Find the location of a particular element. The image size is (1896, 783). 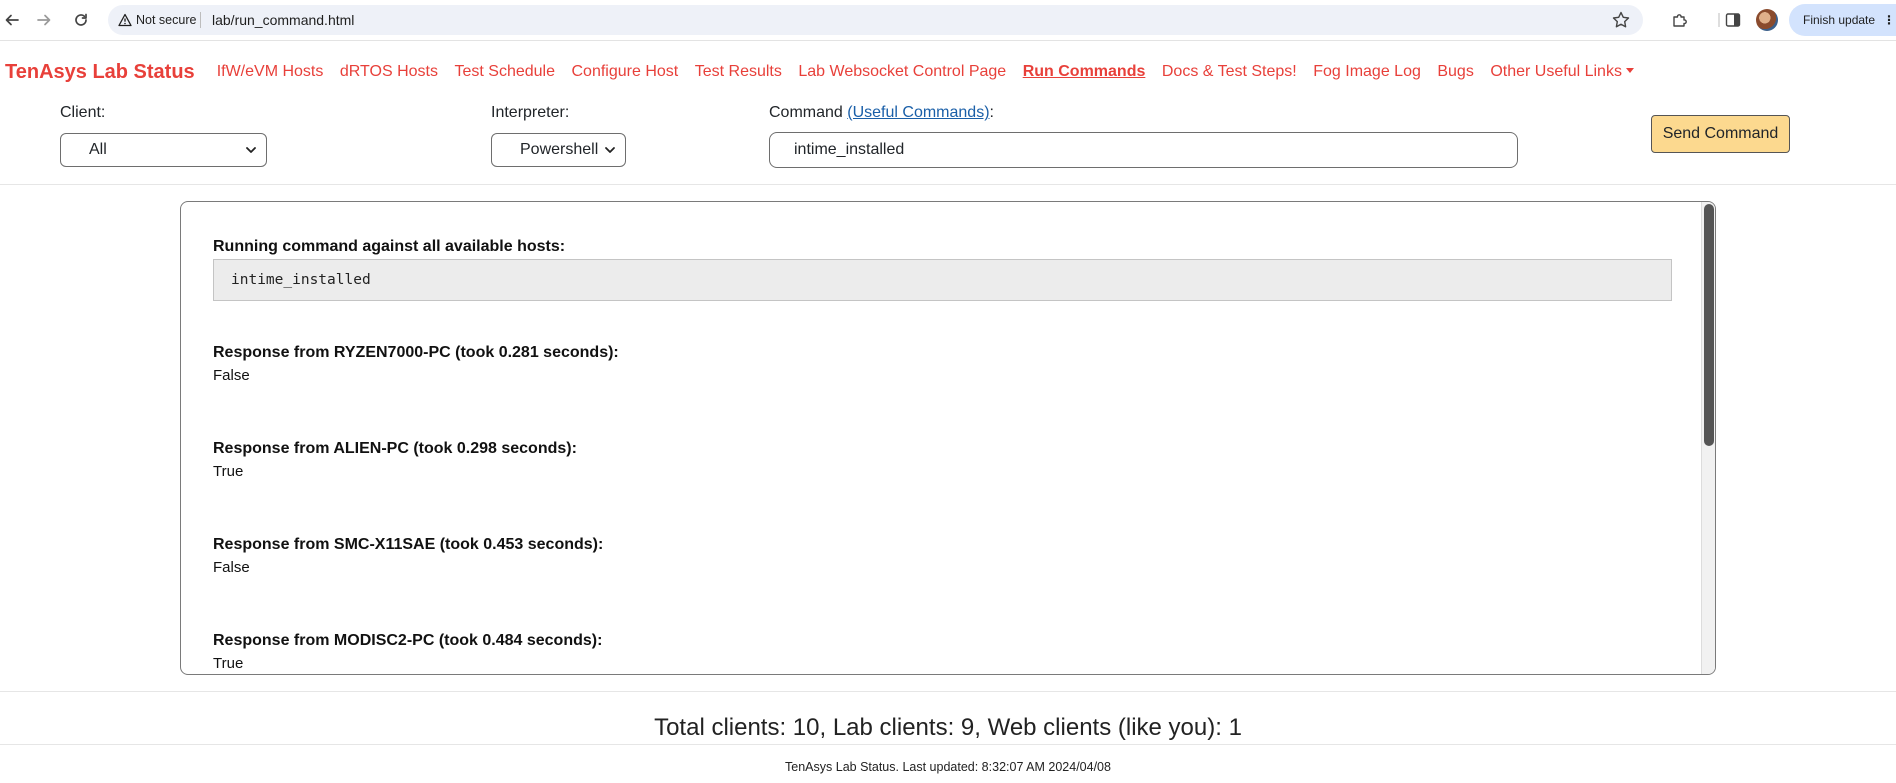

site-brand: TenAsys Lab Status is located at coordinates (100, 72).